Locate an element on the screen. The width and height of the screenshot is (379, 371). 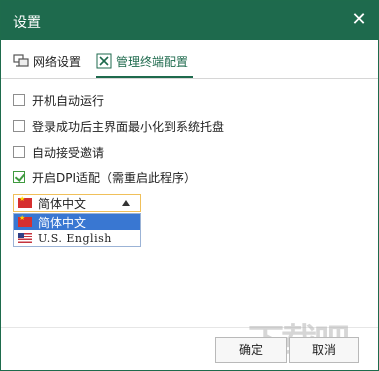
tab-terminal-config: 管理终端配置 is located at coordinates (142, 61).